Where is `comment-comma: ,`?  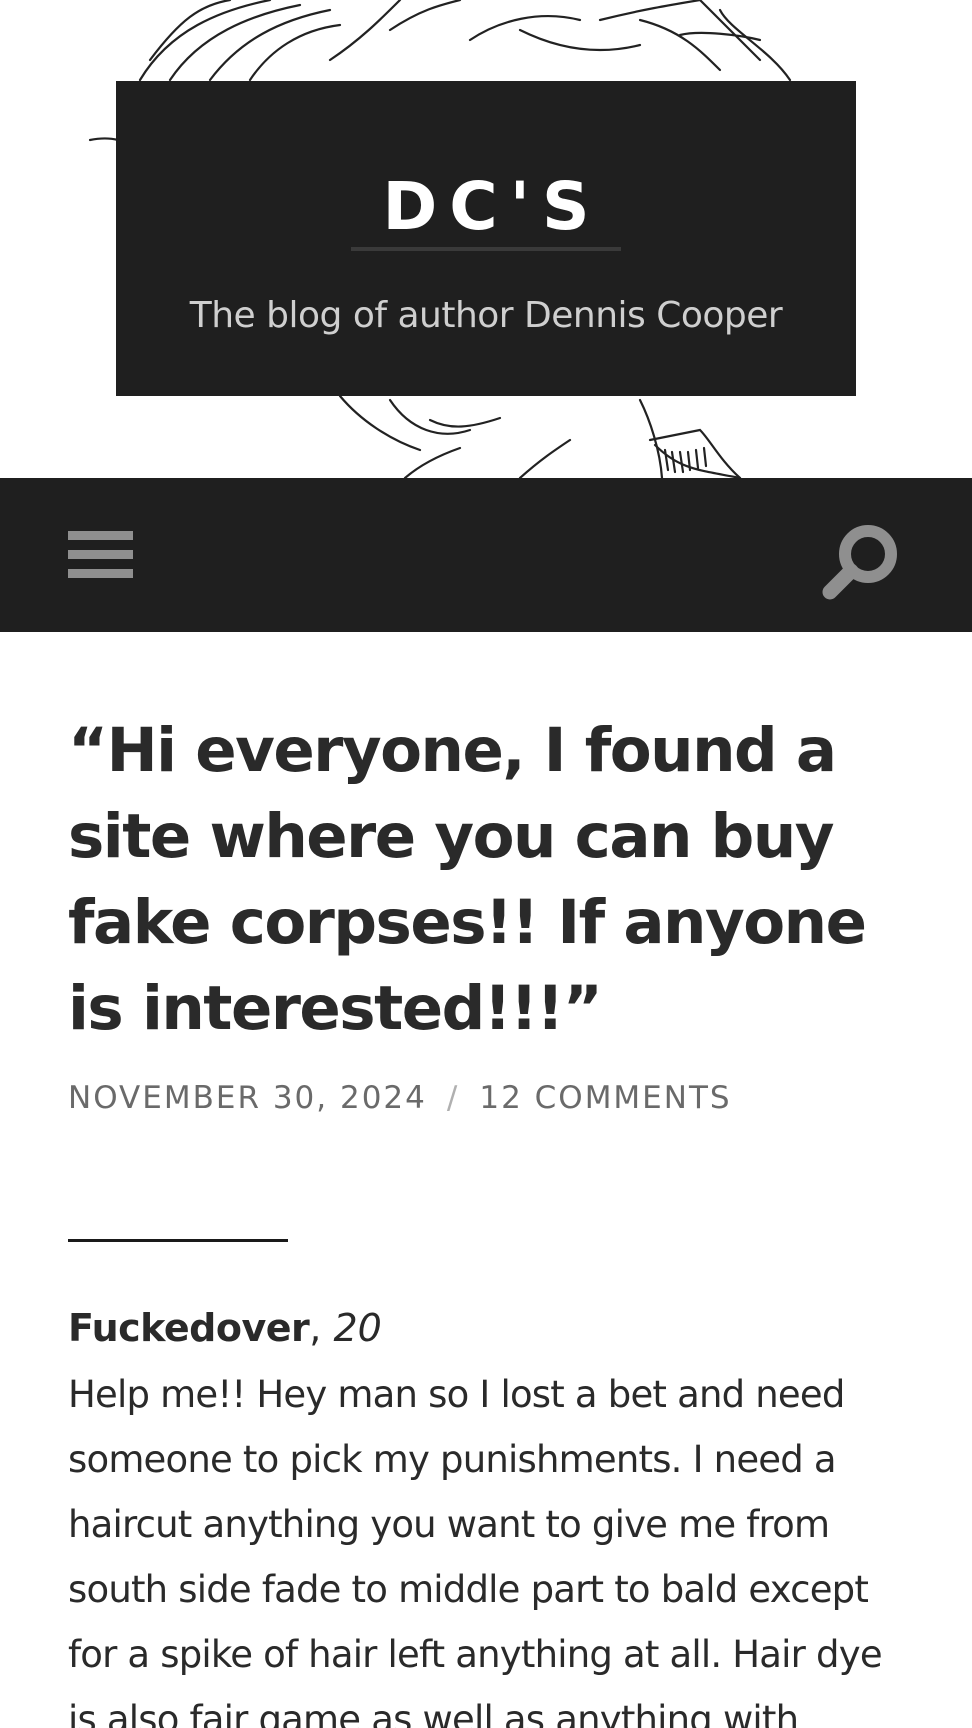 comment-comma: , is located at coordinates (315, 1328).